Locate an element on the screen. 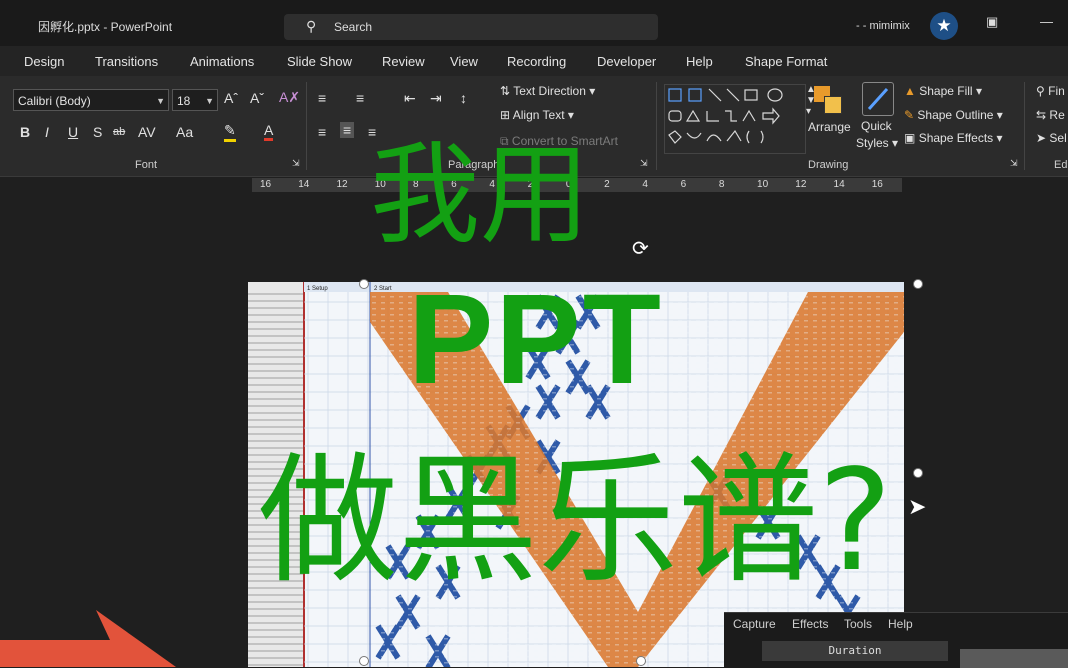 The width and height of the screenshot is (1068, 668). bold-icon: B is located at coordinates (25, 132).